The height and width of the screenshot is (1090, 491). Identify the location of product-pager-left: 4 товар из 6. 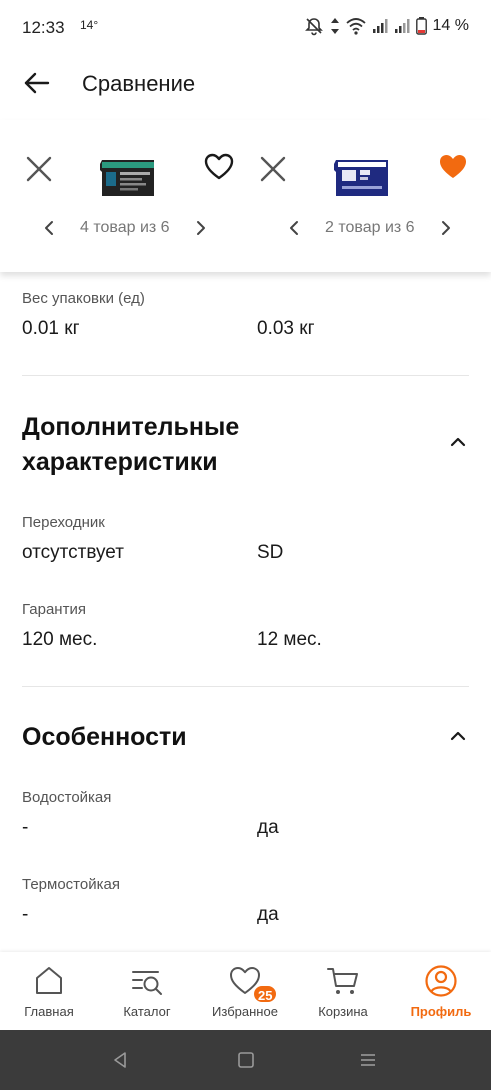
(125, 228).